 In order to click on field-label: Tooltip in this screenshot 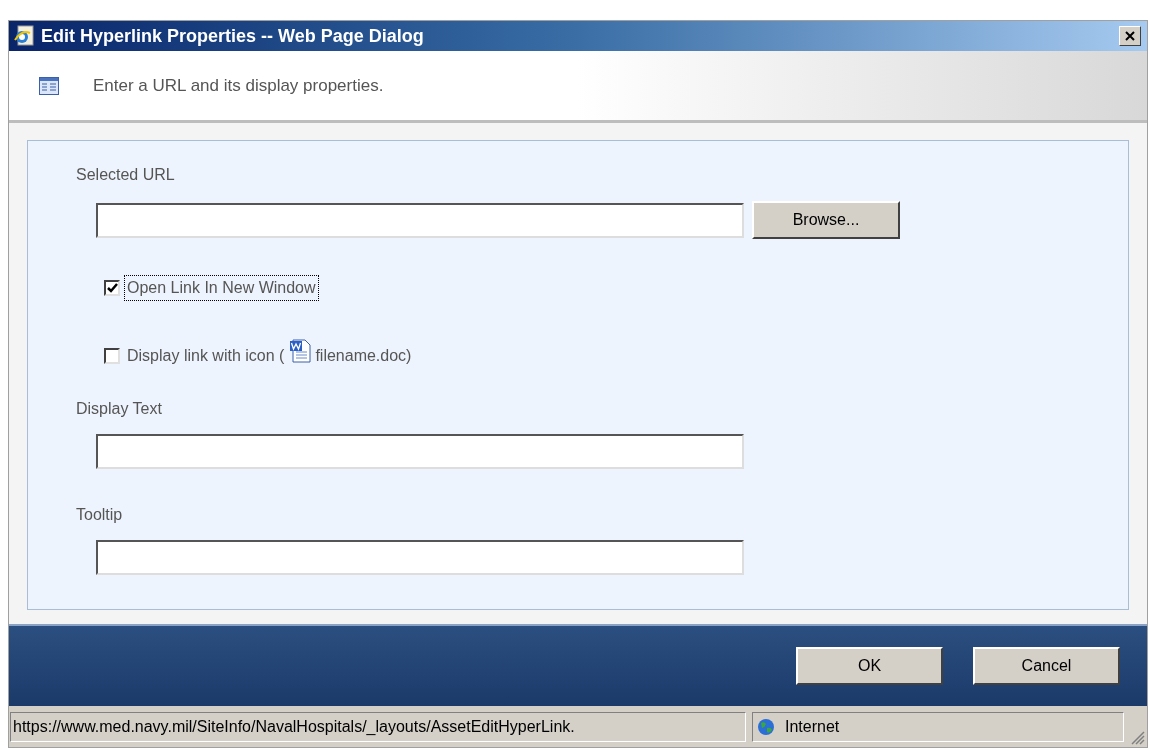, I will do `click(100, 515)`.